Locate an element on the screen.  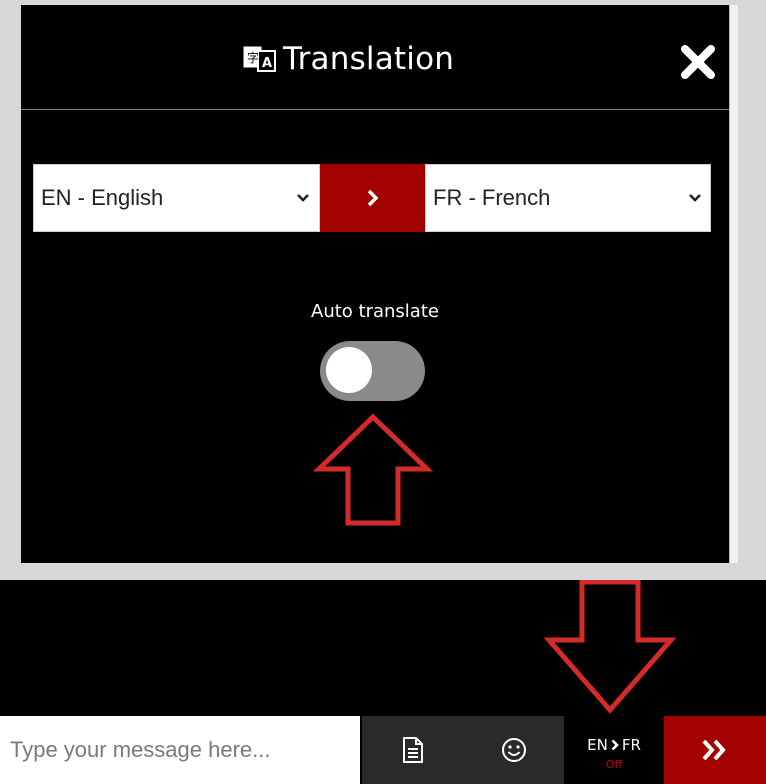
attach-document-button is located at coordinates (413, 750).